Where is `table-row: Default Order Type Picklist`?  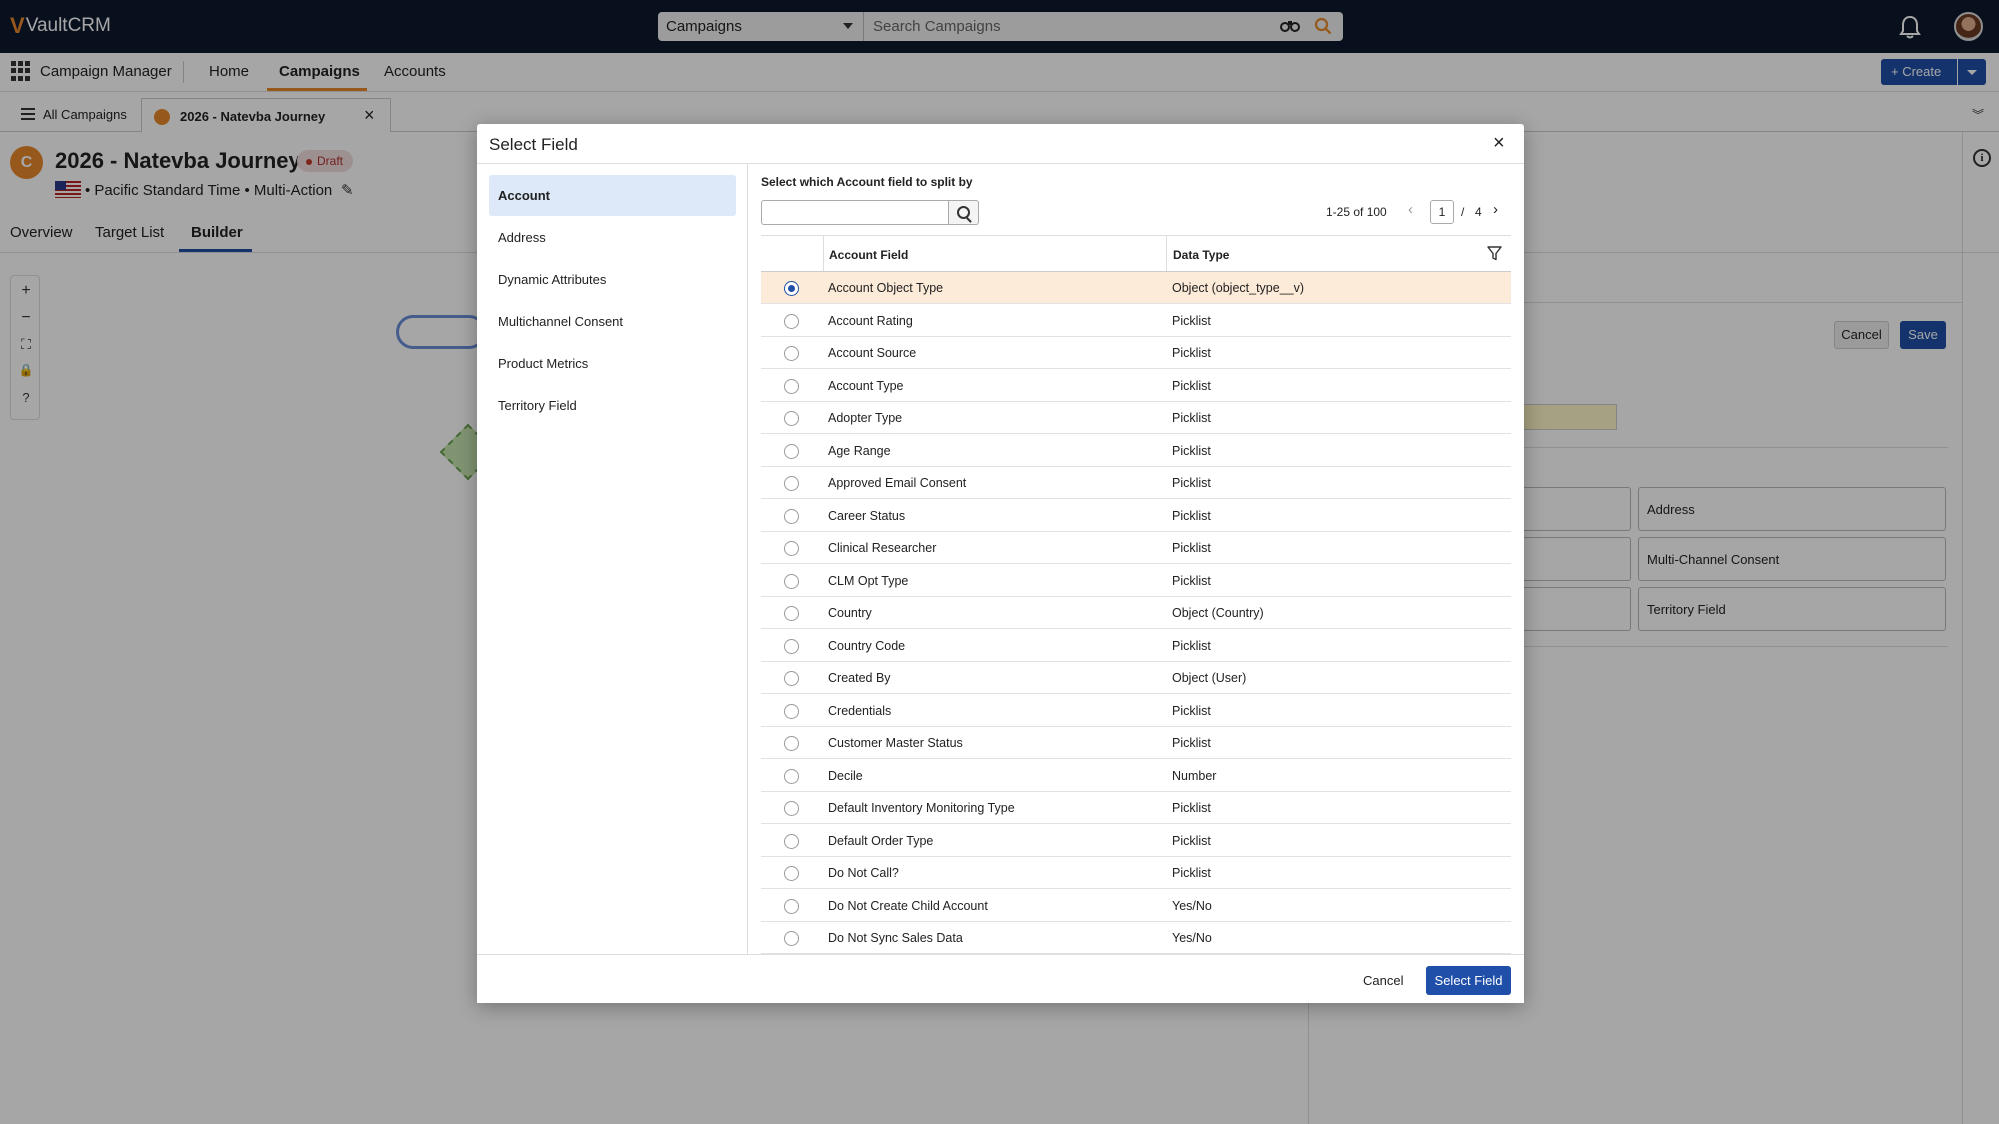 table-row: Default Order Type Picklist is located at coordinates (1136, 841).